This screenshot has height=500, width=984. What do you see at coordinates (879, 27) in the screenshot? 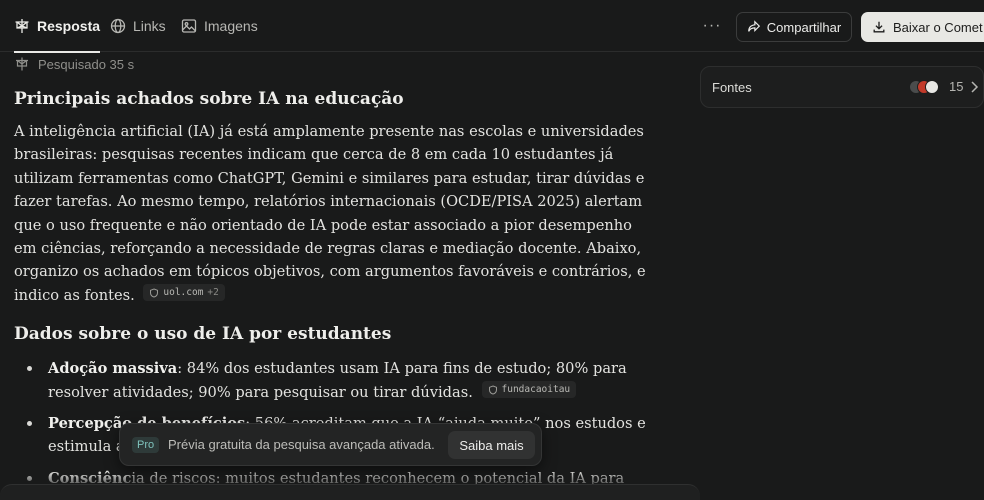
I see `download-icon` at bounding box center [879, 27].